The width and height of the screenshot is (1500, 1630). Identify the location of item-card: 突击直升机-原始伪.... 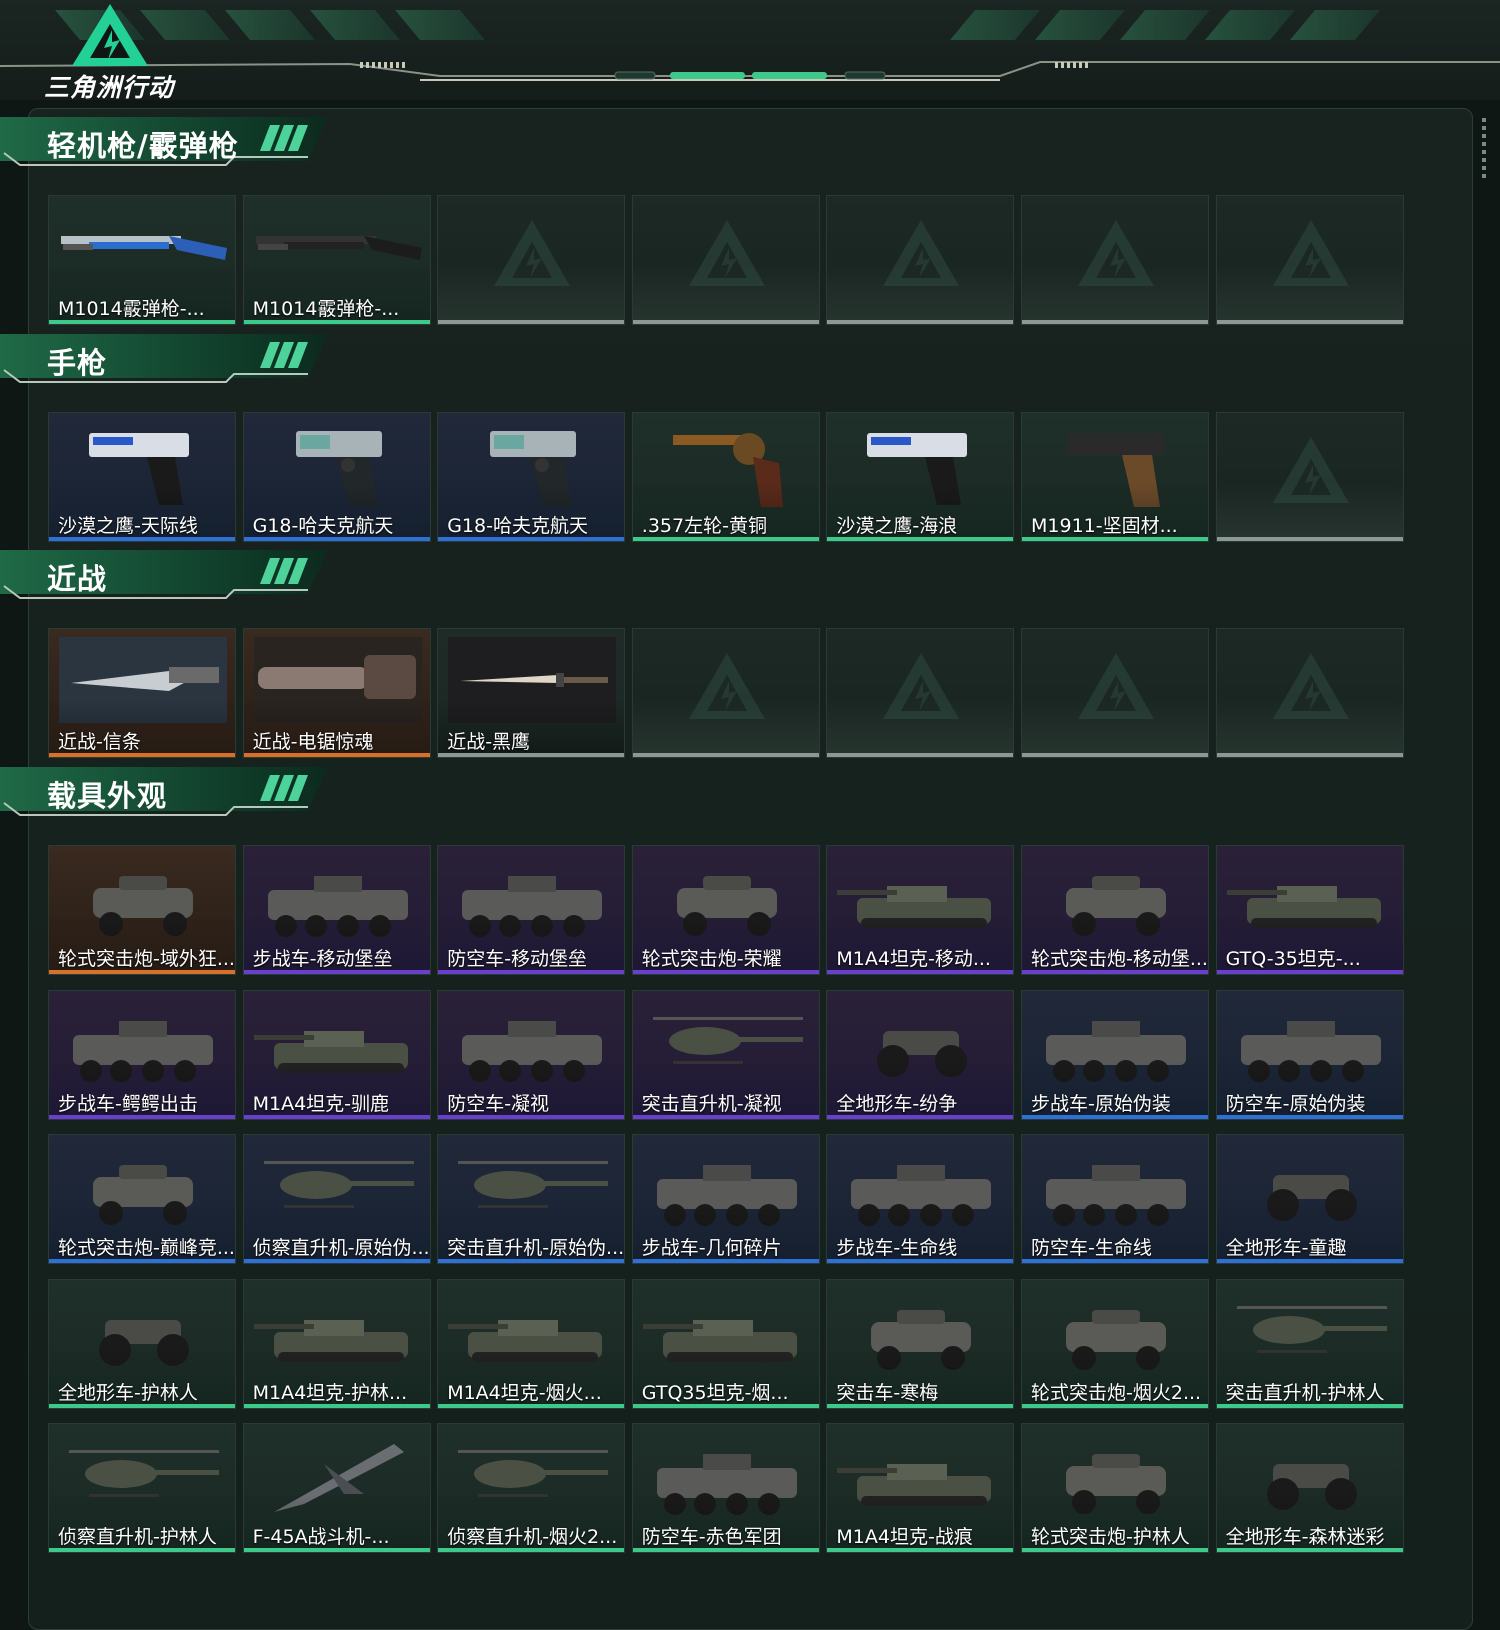
(531, 1199).